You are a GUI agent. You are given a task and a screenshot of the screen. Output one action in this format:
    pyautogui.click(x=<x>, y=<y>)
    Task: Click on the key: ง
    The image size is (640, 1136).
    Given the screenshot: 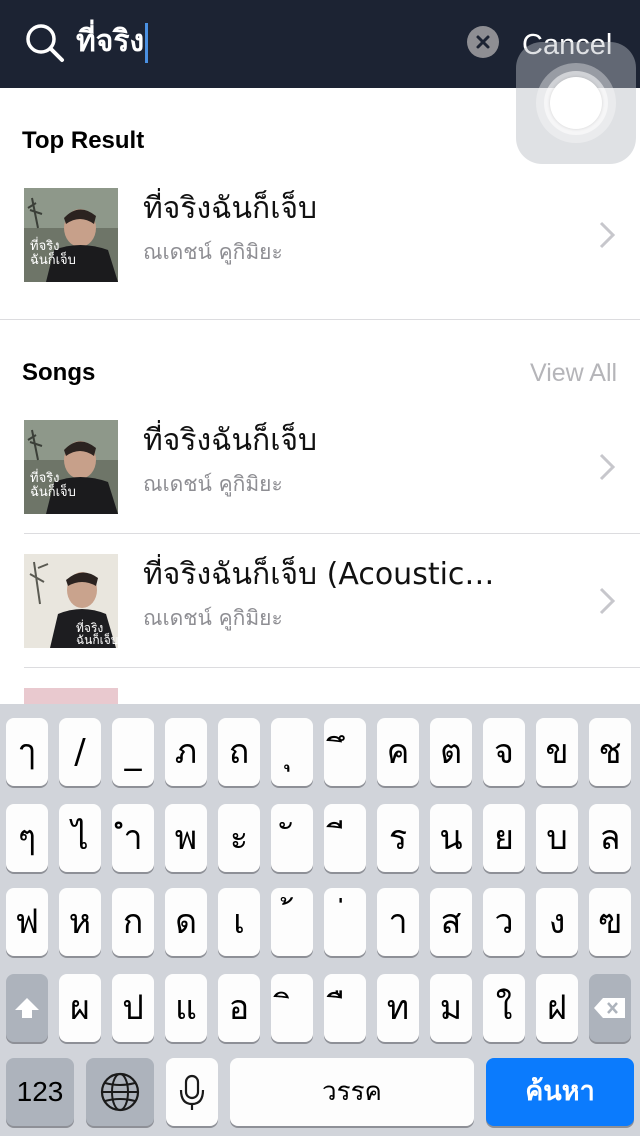 What is the action you would take?
    pyautogui.click(x=557, y=922)
    